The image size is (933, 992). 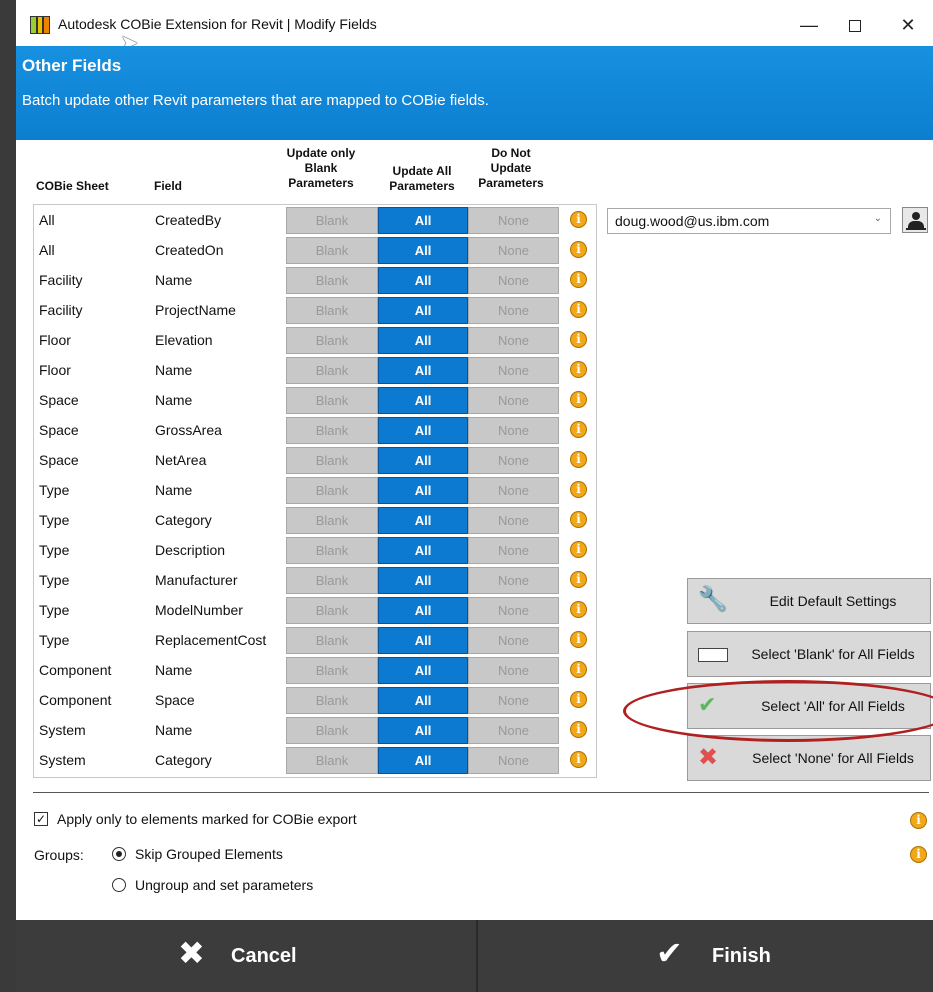 What do you see at coordinates (40, 25) in the screenshot?
I see `app-icon` at bounding box center [40, 25].